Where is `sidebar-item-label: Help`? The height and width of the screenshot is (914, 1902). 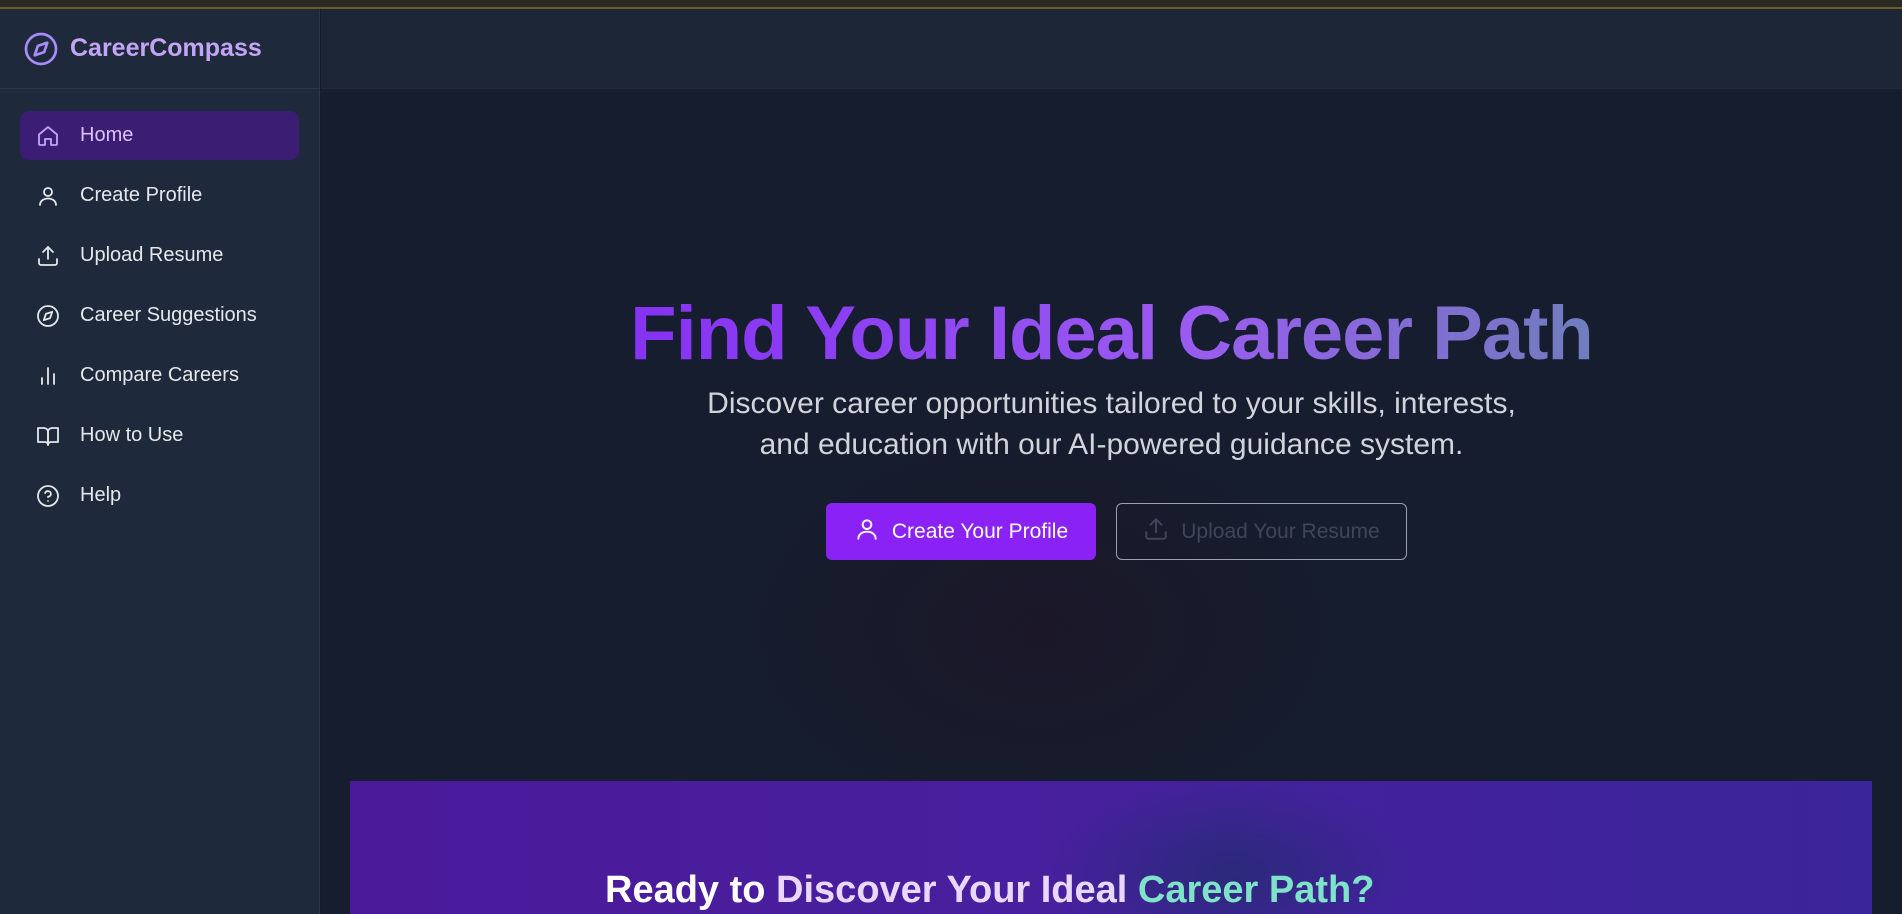
sidebar-item-label: Help is located at coordinates (101, 495).